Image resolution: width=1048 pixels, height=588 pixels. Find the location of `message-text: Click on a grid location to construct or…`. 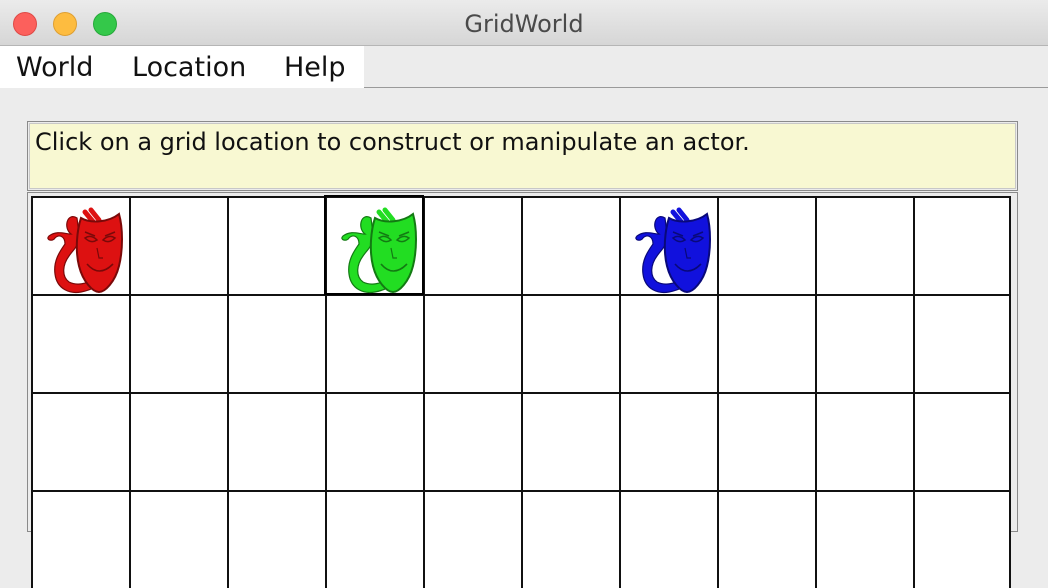

message-text: Click on a grid location to construct or… is located at coordinates (522, 156).